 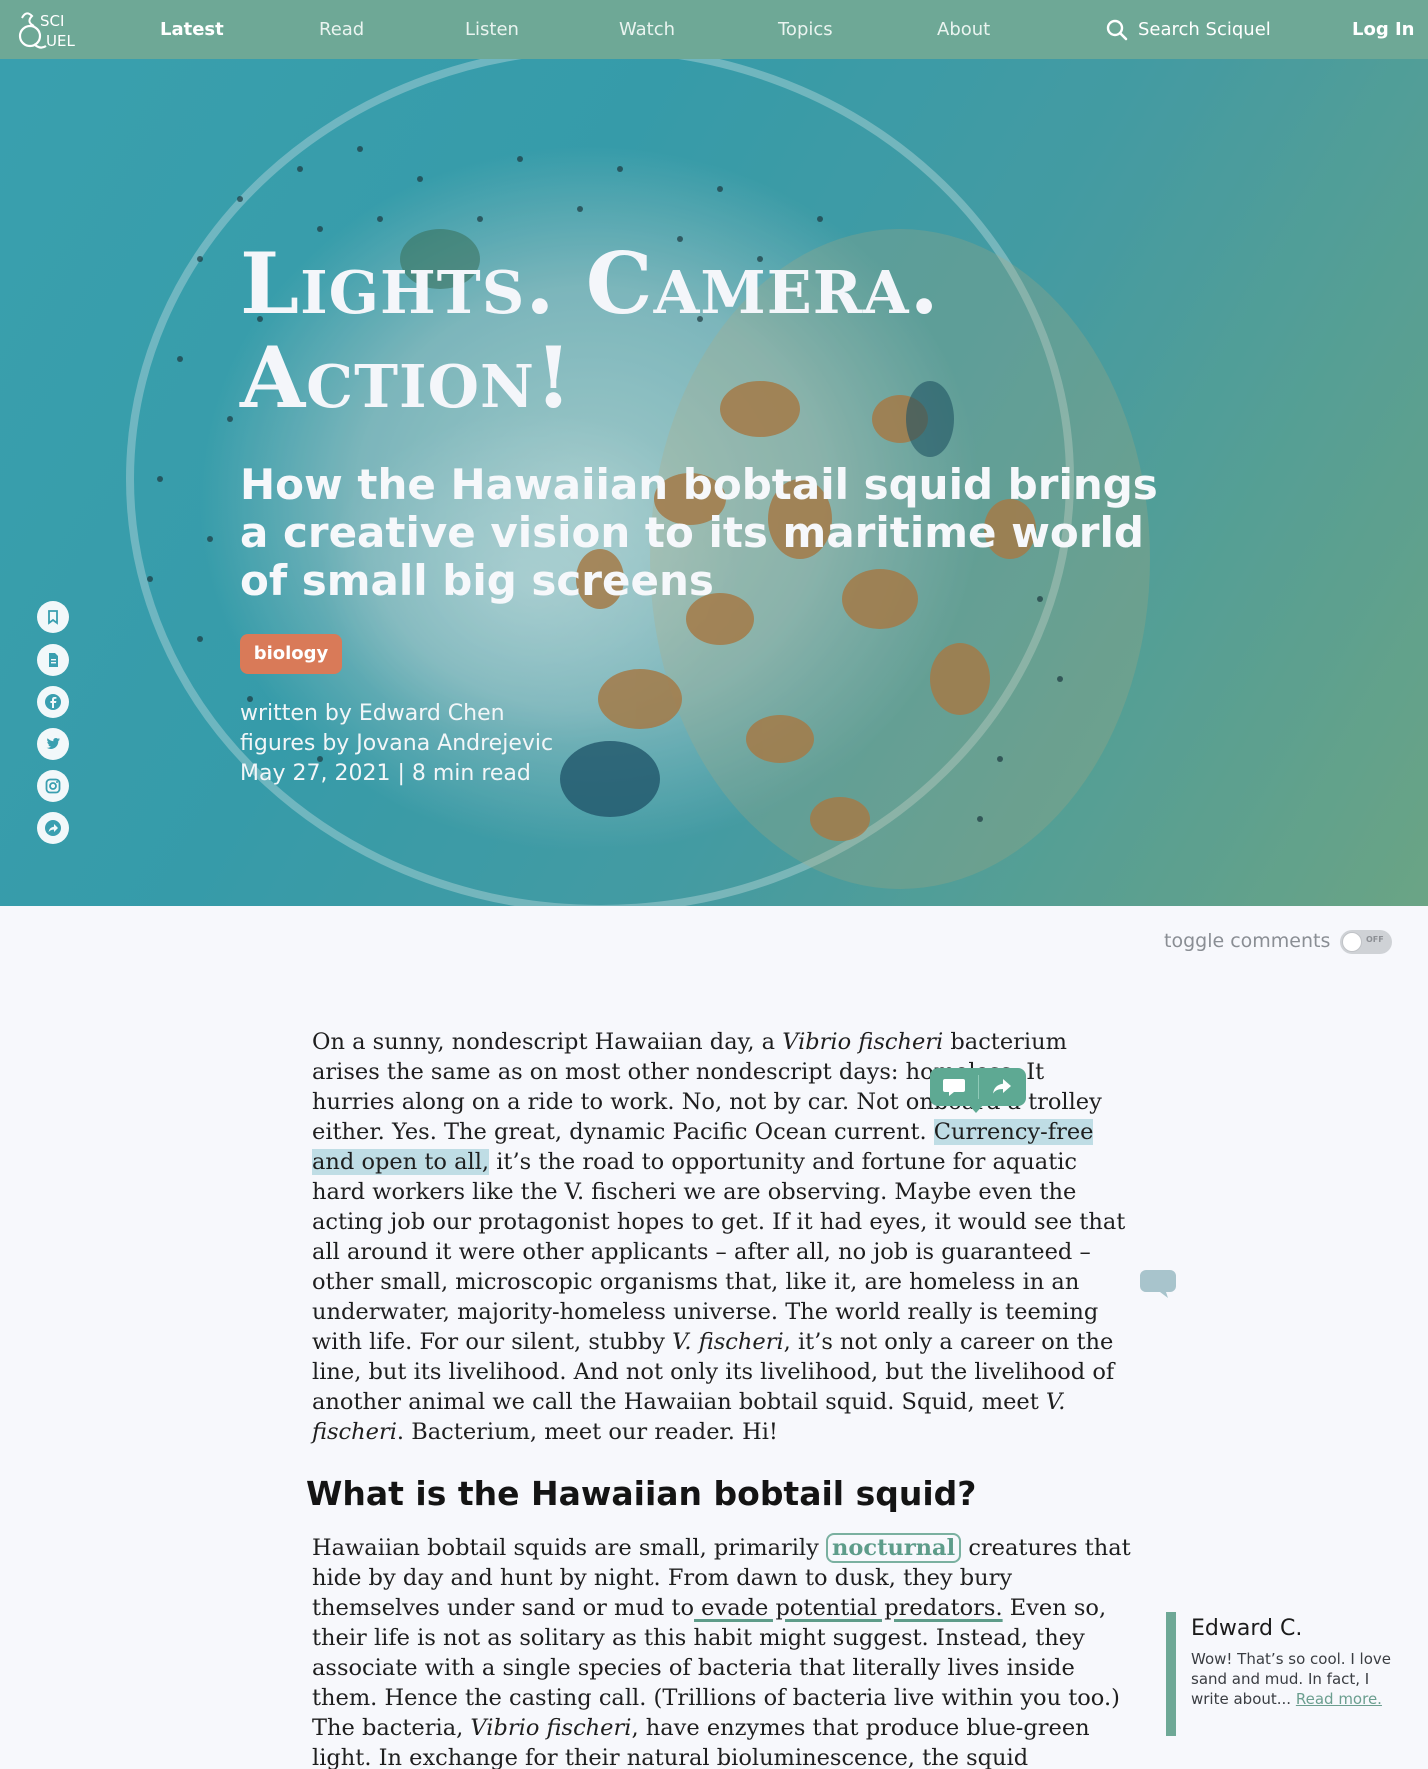 I want to click on comments-toggle: OFF, so click(x=1366, y=942).